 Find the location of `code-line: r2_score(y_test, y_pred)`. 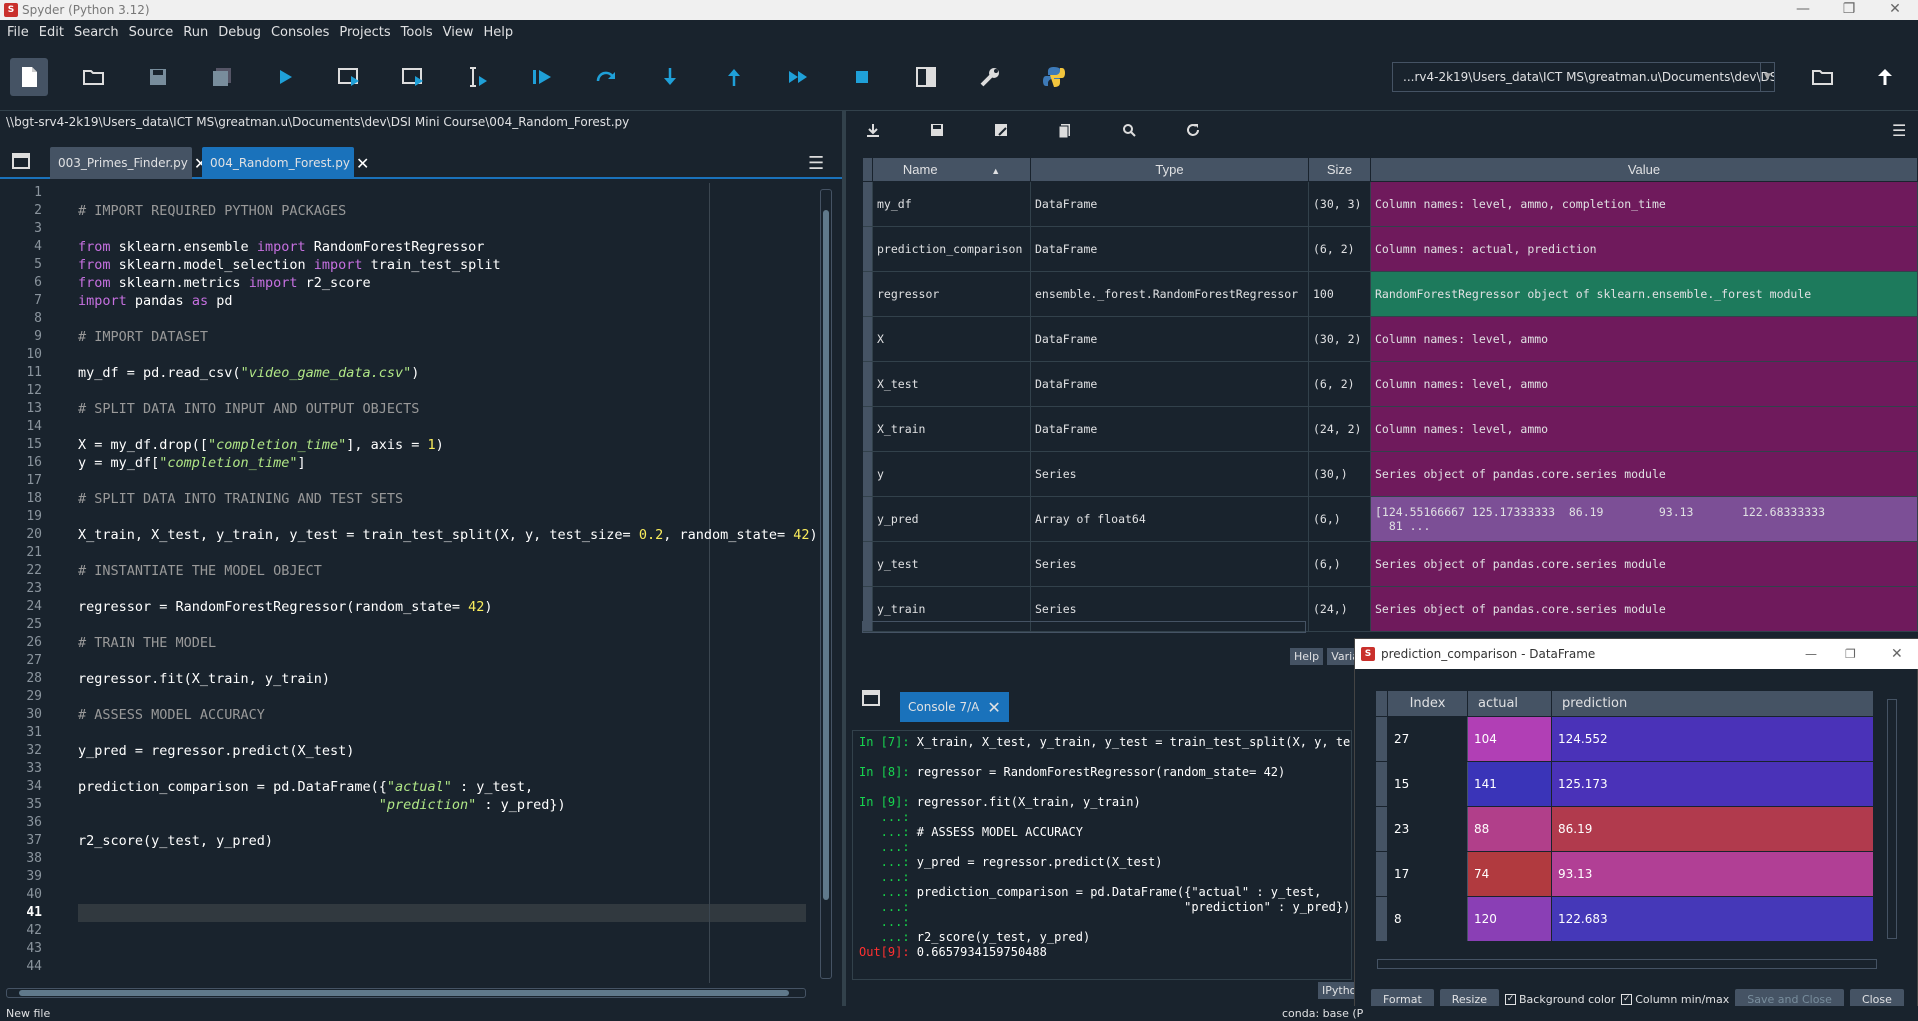

code-line: r2_score(y_test, y_pred) is located at coordinates (443, 841).